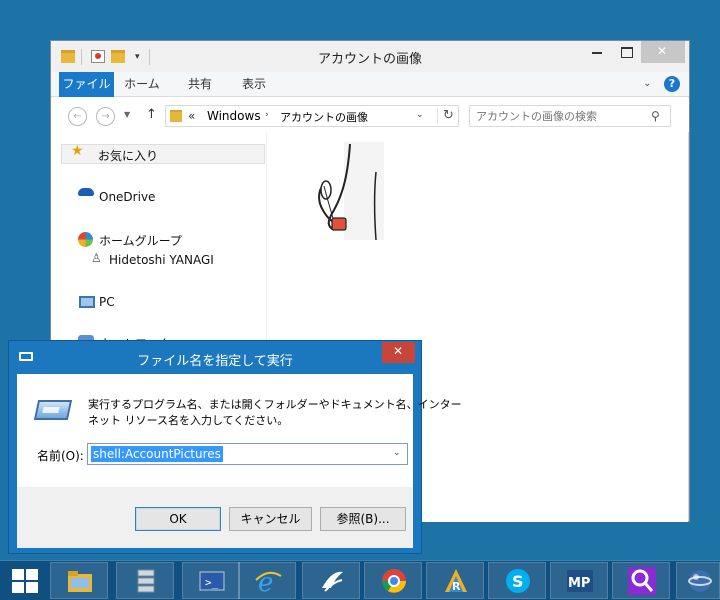 This screenshot has width=720, height=600. I want to click on sidebar-item-pc: PC, so click(107, 302).